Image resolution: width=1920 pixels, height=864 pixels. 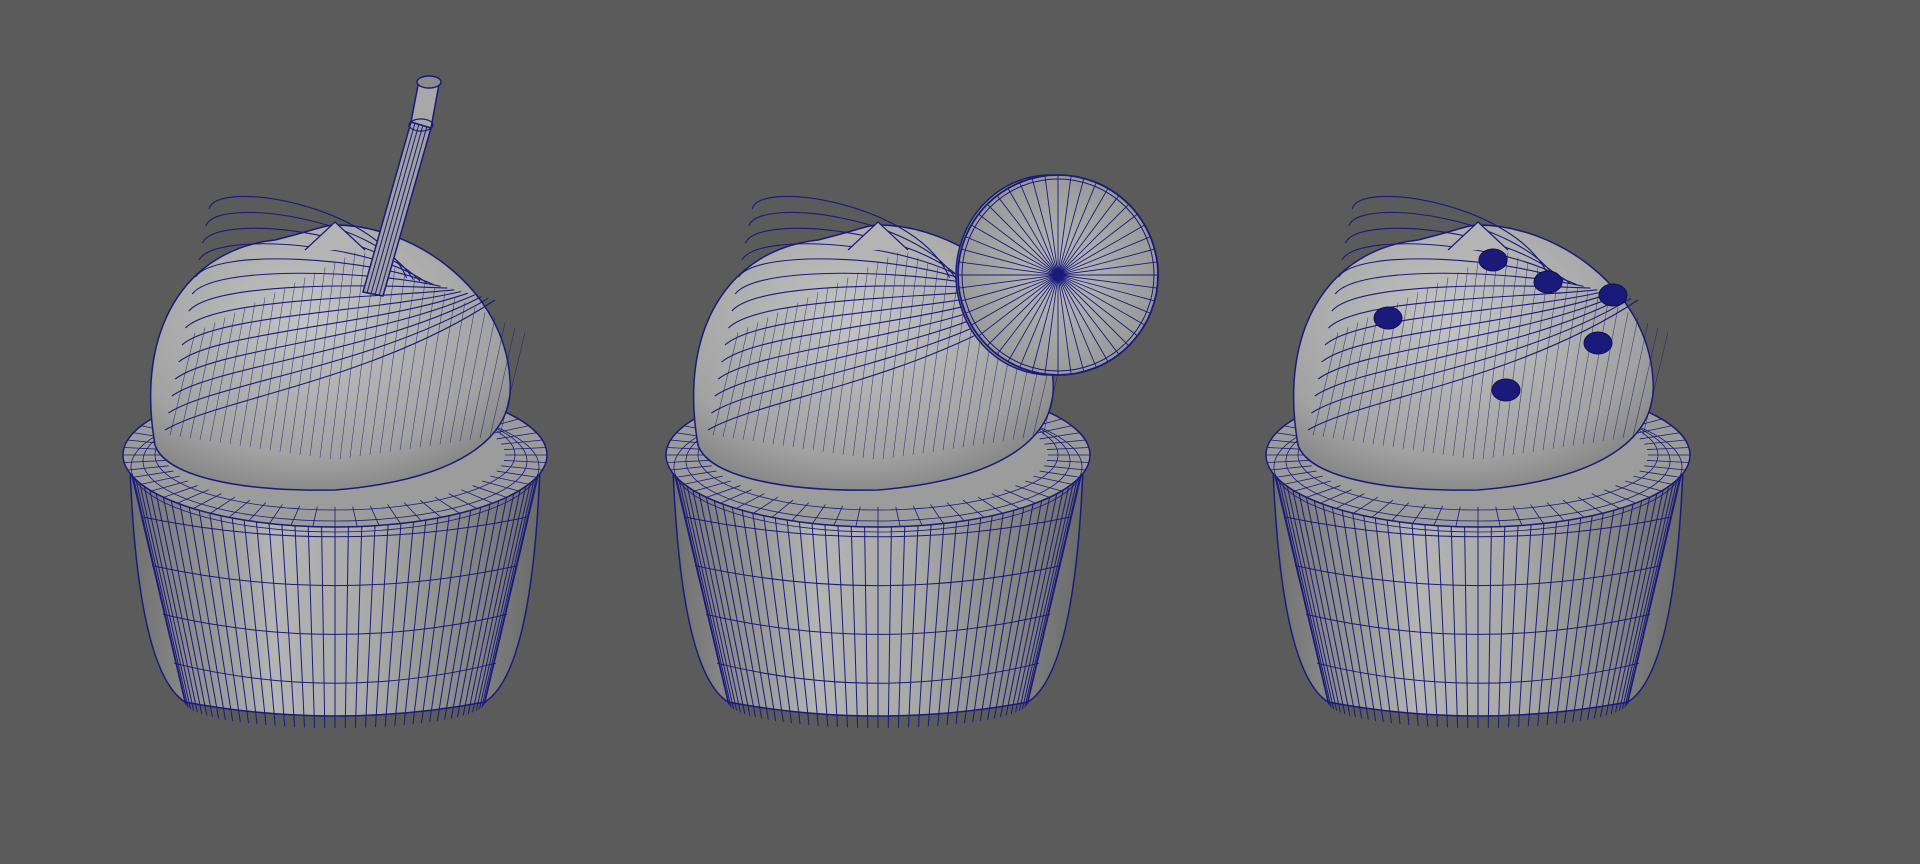 What do you see at coordinates (337, 343) in the screenshot?
I see `frosting-swirl` at bounding box center [337, 343].